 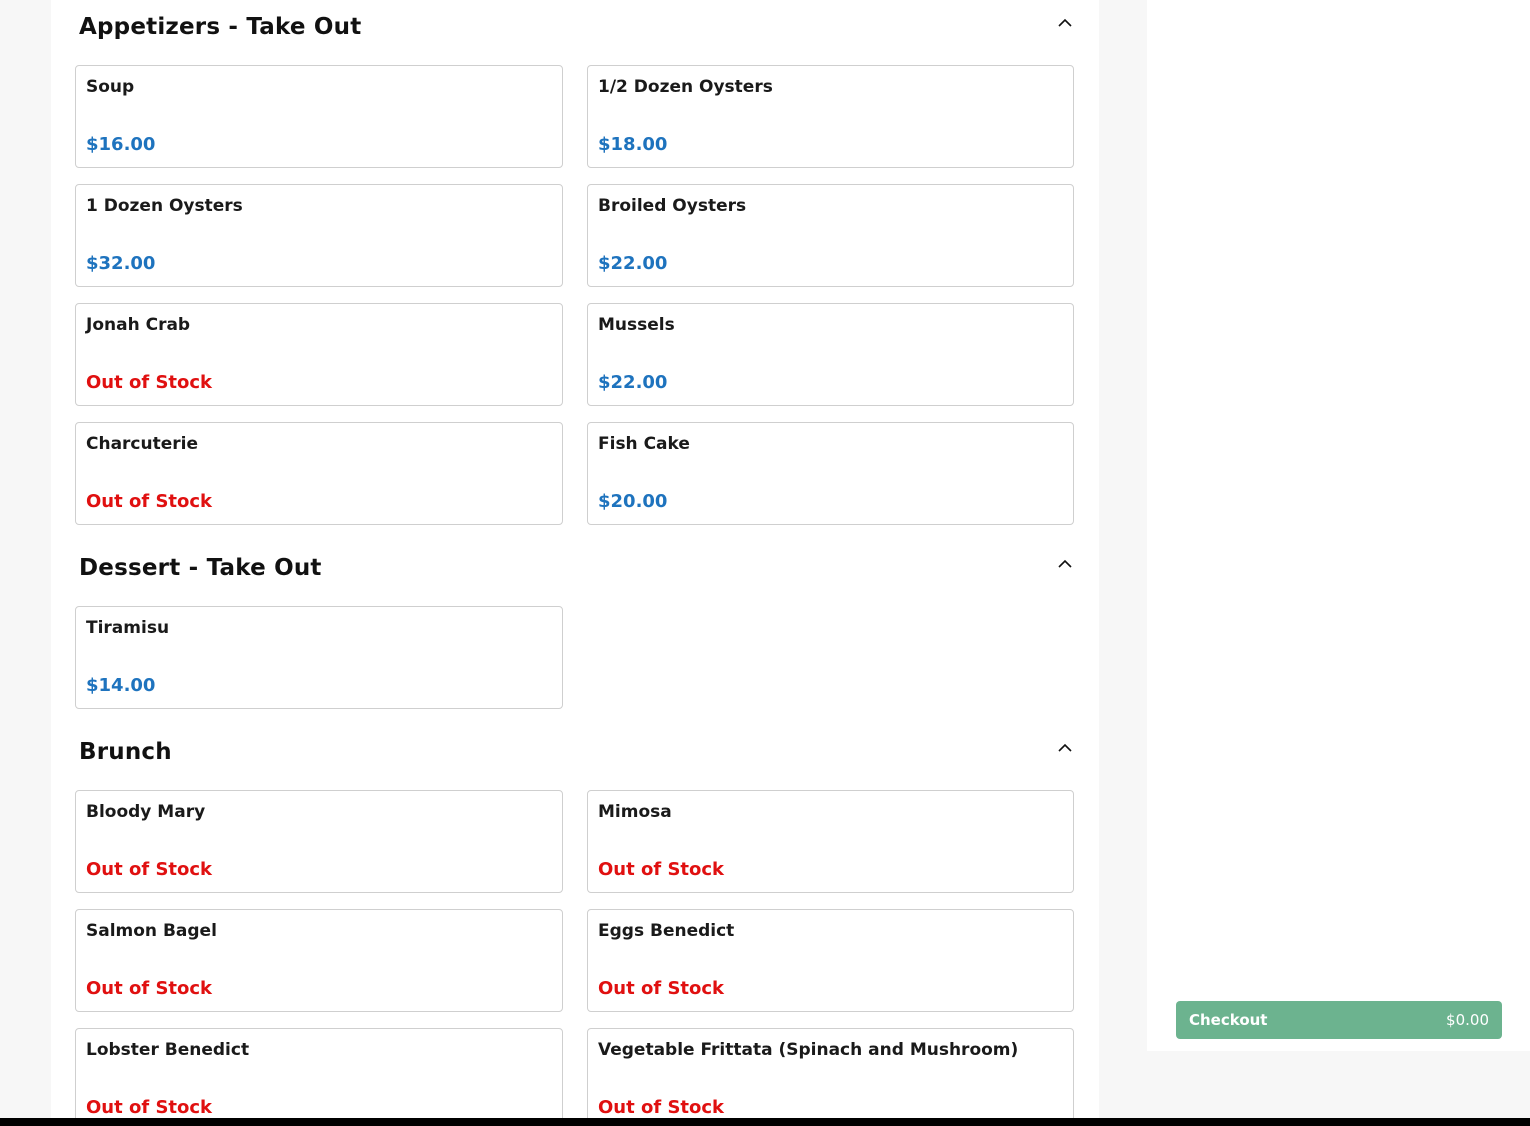 I want to click on item-price: $20.00, so click(x=633, y=501).